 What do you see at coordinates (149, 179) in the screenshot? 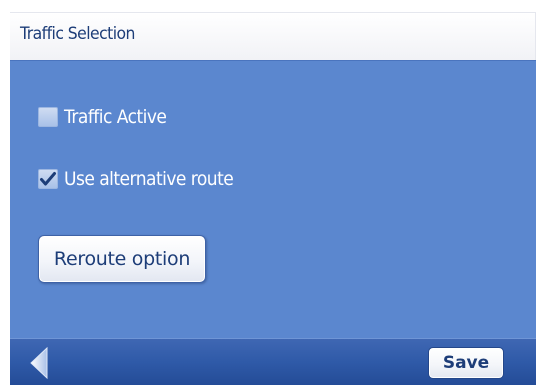
I see `use-alternative-route-label: Use alternative route` at bounding box center [149, 179].